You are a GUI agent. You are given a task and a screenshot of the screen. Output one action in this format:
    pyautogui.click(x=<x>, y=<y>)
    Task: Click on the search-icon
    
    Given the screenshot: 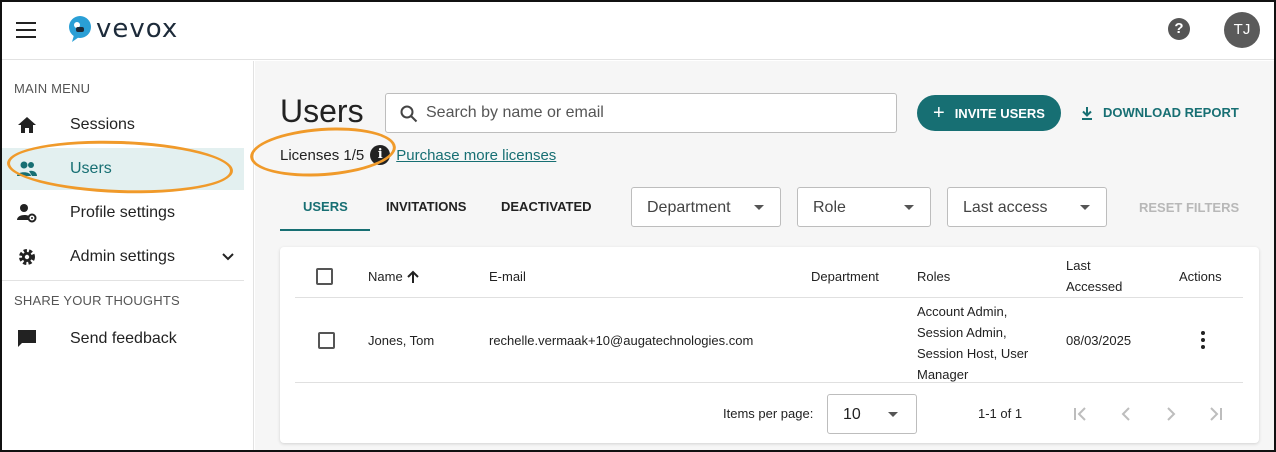 What is the action you would take?
    pyautogui.click(x=409, y=114)
    